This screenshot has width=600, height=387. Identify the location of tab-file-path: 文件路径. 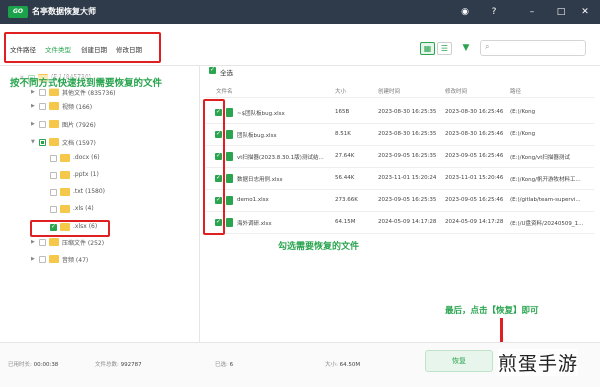
(23, 49).